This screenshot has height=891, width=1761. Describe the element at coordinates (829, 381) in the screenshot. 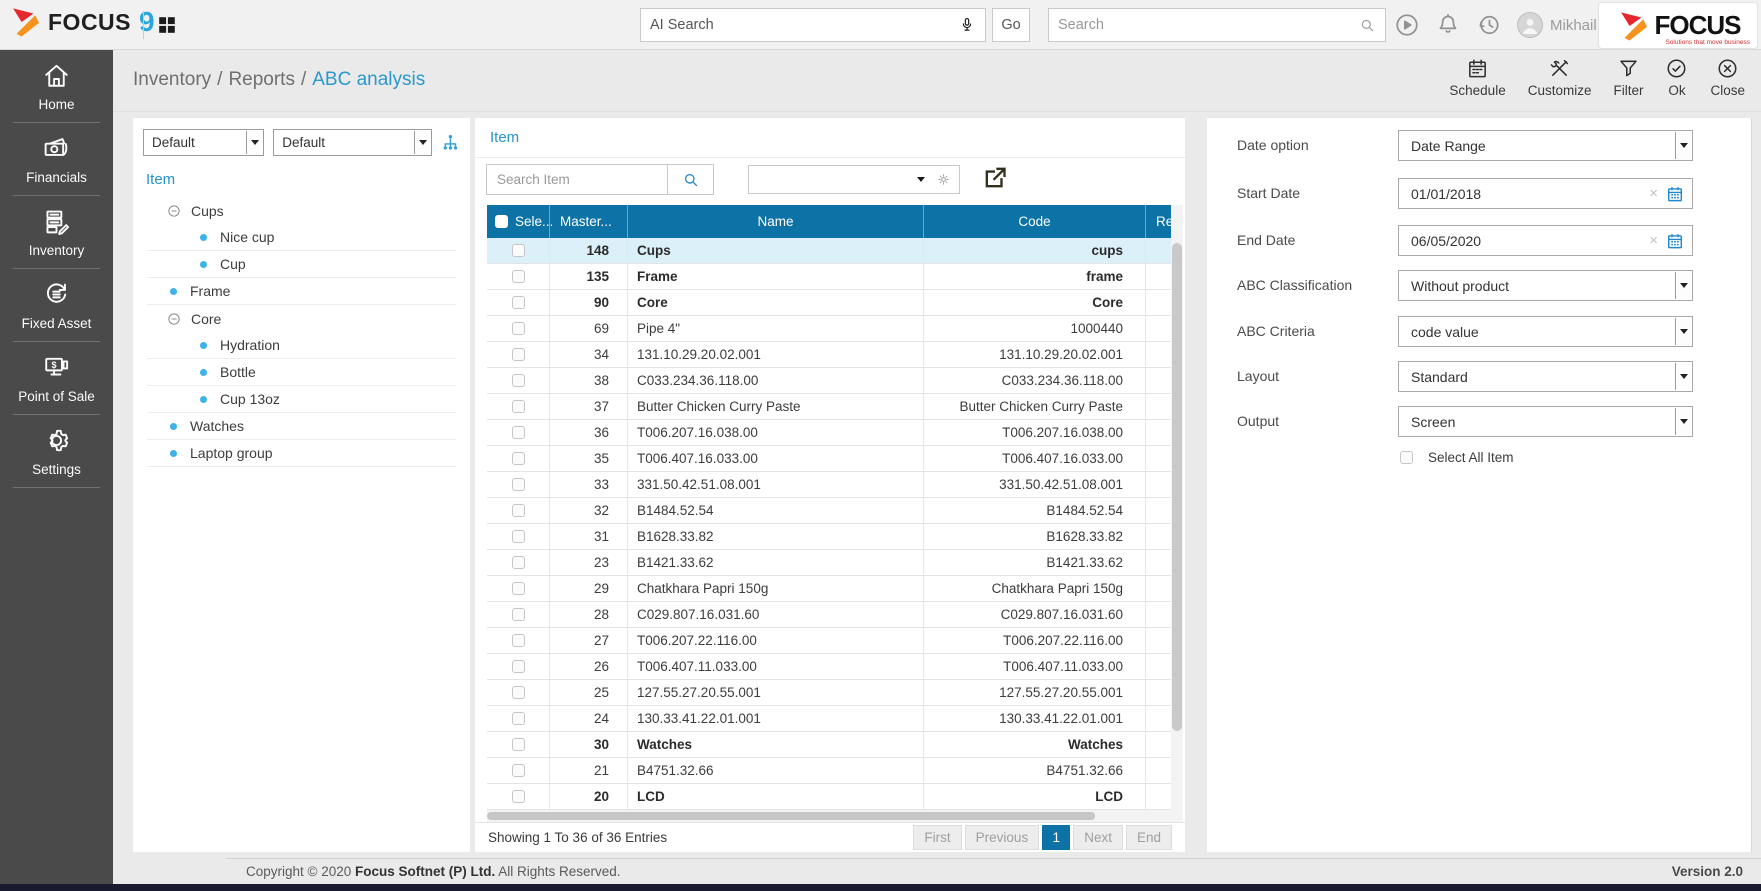

I see `table-row: 38 C033.234.36.118.00 C033.234.36.118.00` at that location.